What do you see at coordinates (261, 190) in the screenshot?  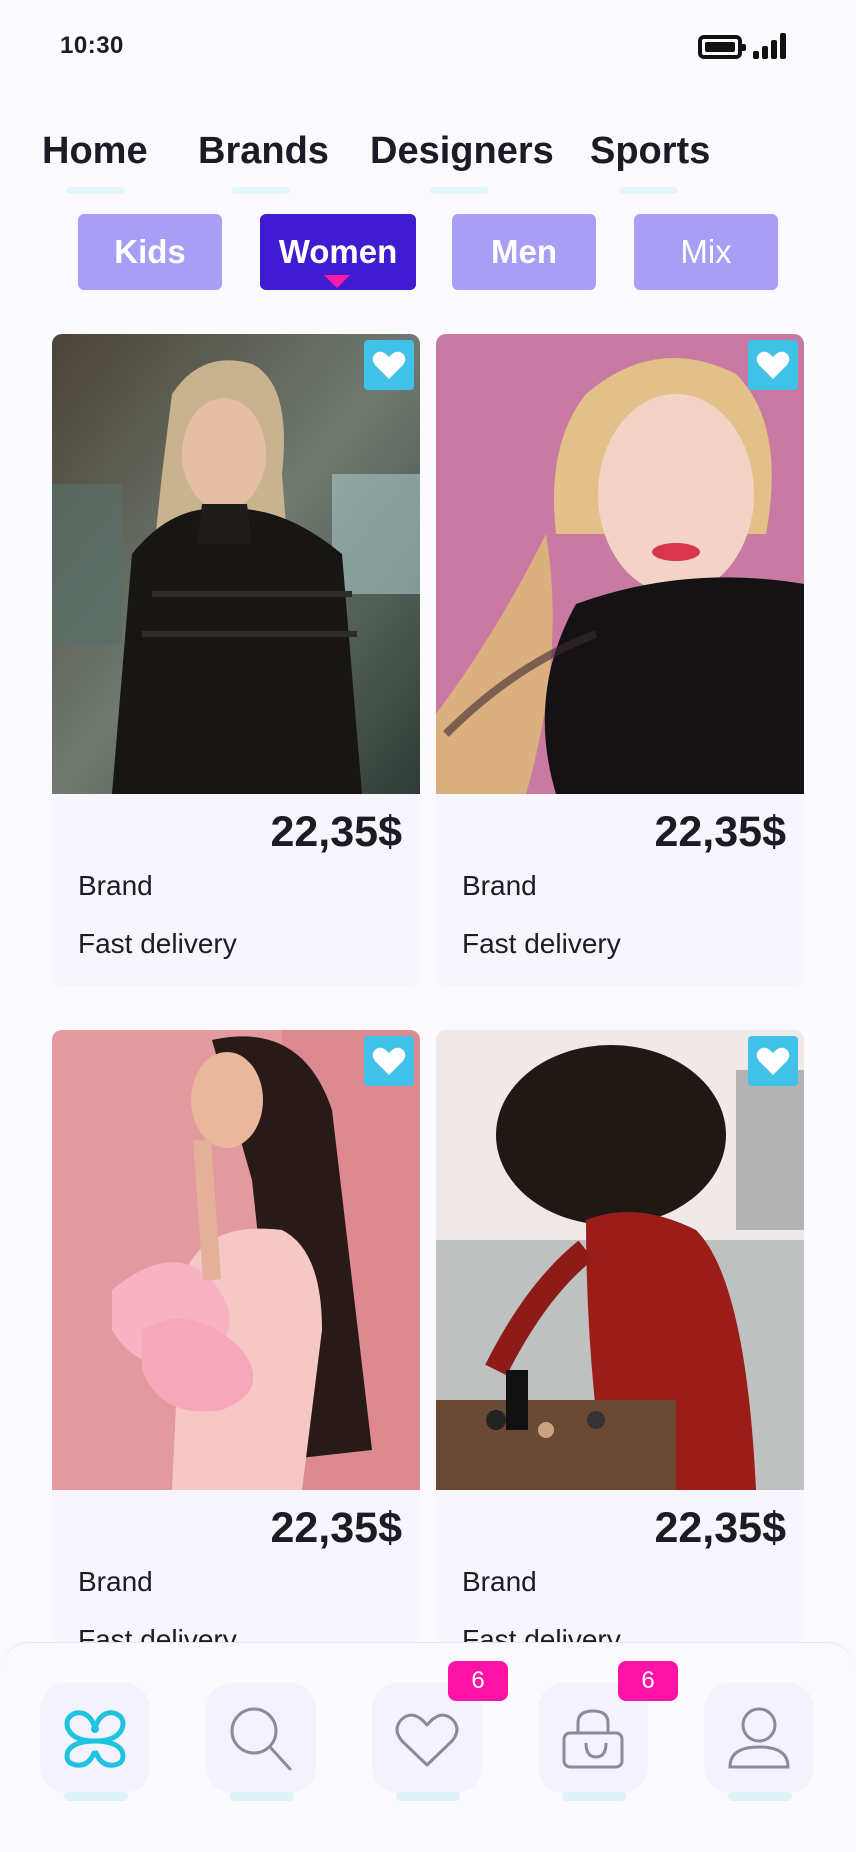 I see `nav-brands-underline` at bounding box center [261, 190].